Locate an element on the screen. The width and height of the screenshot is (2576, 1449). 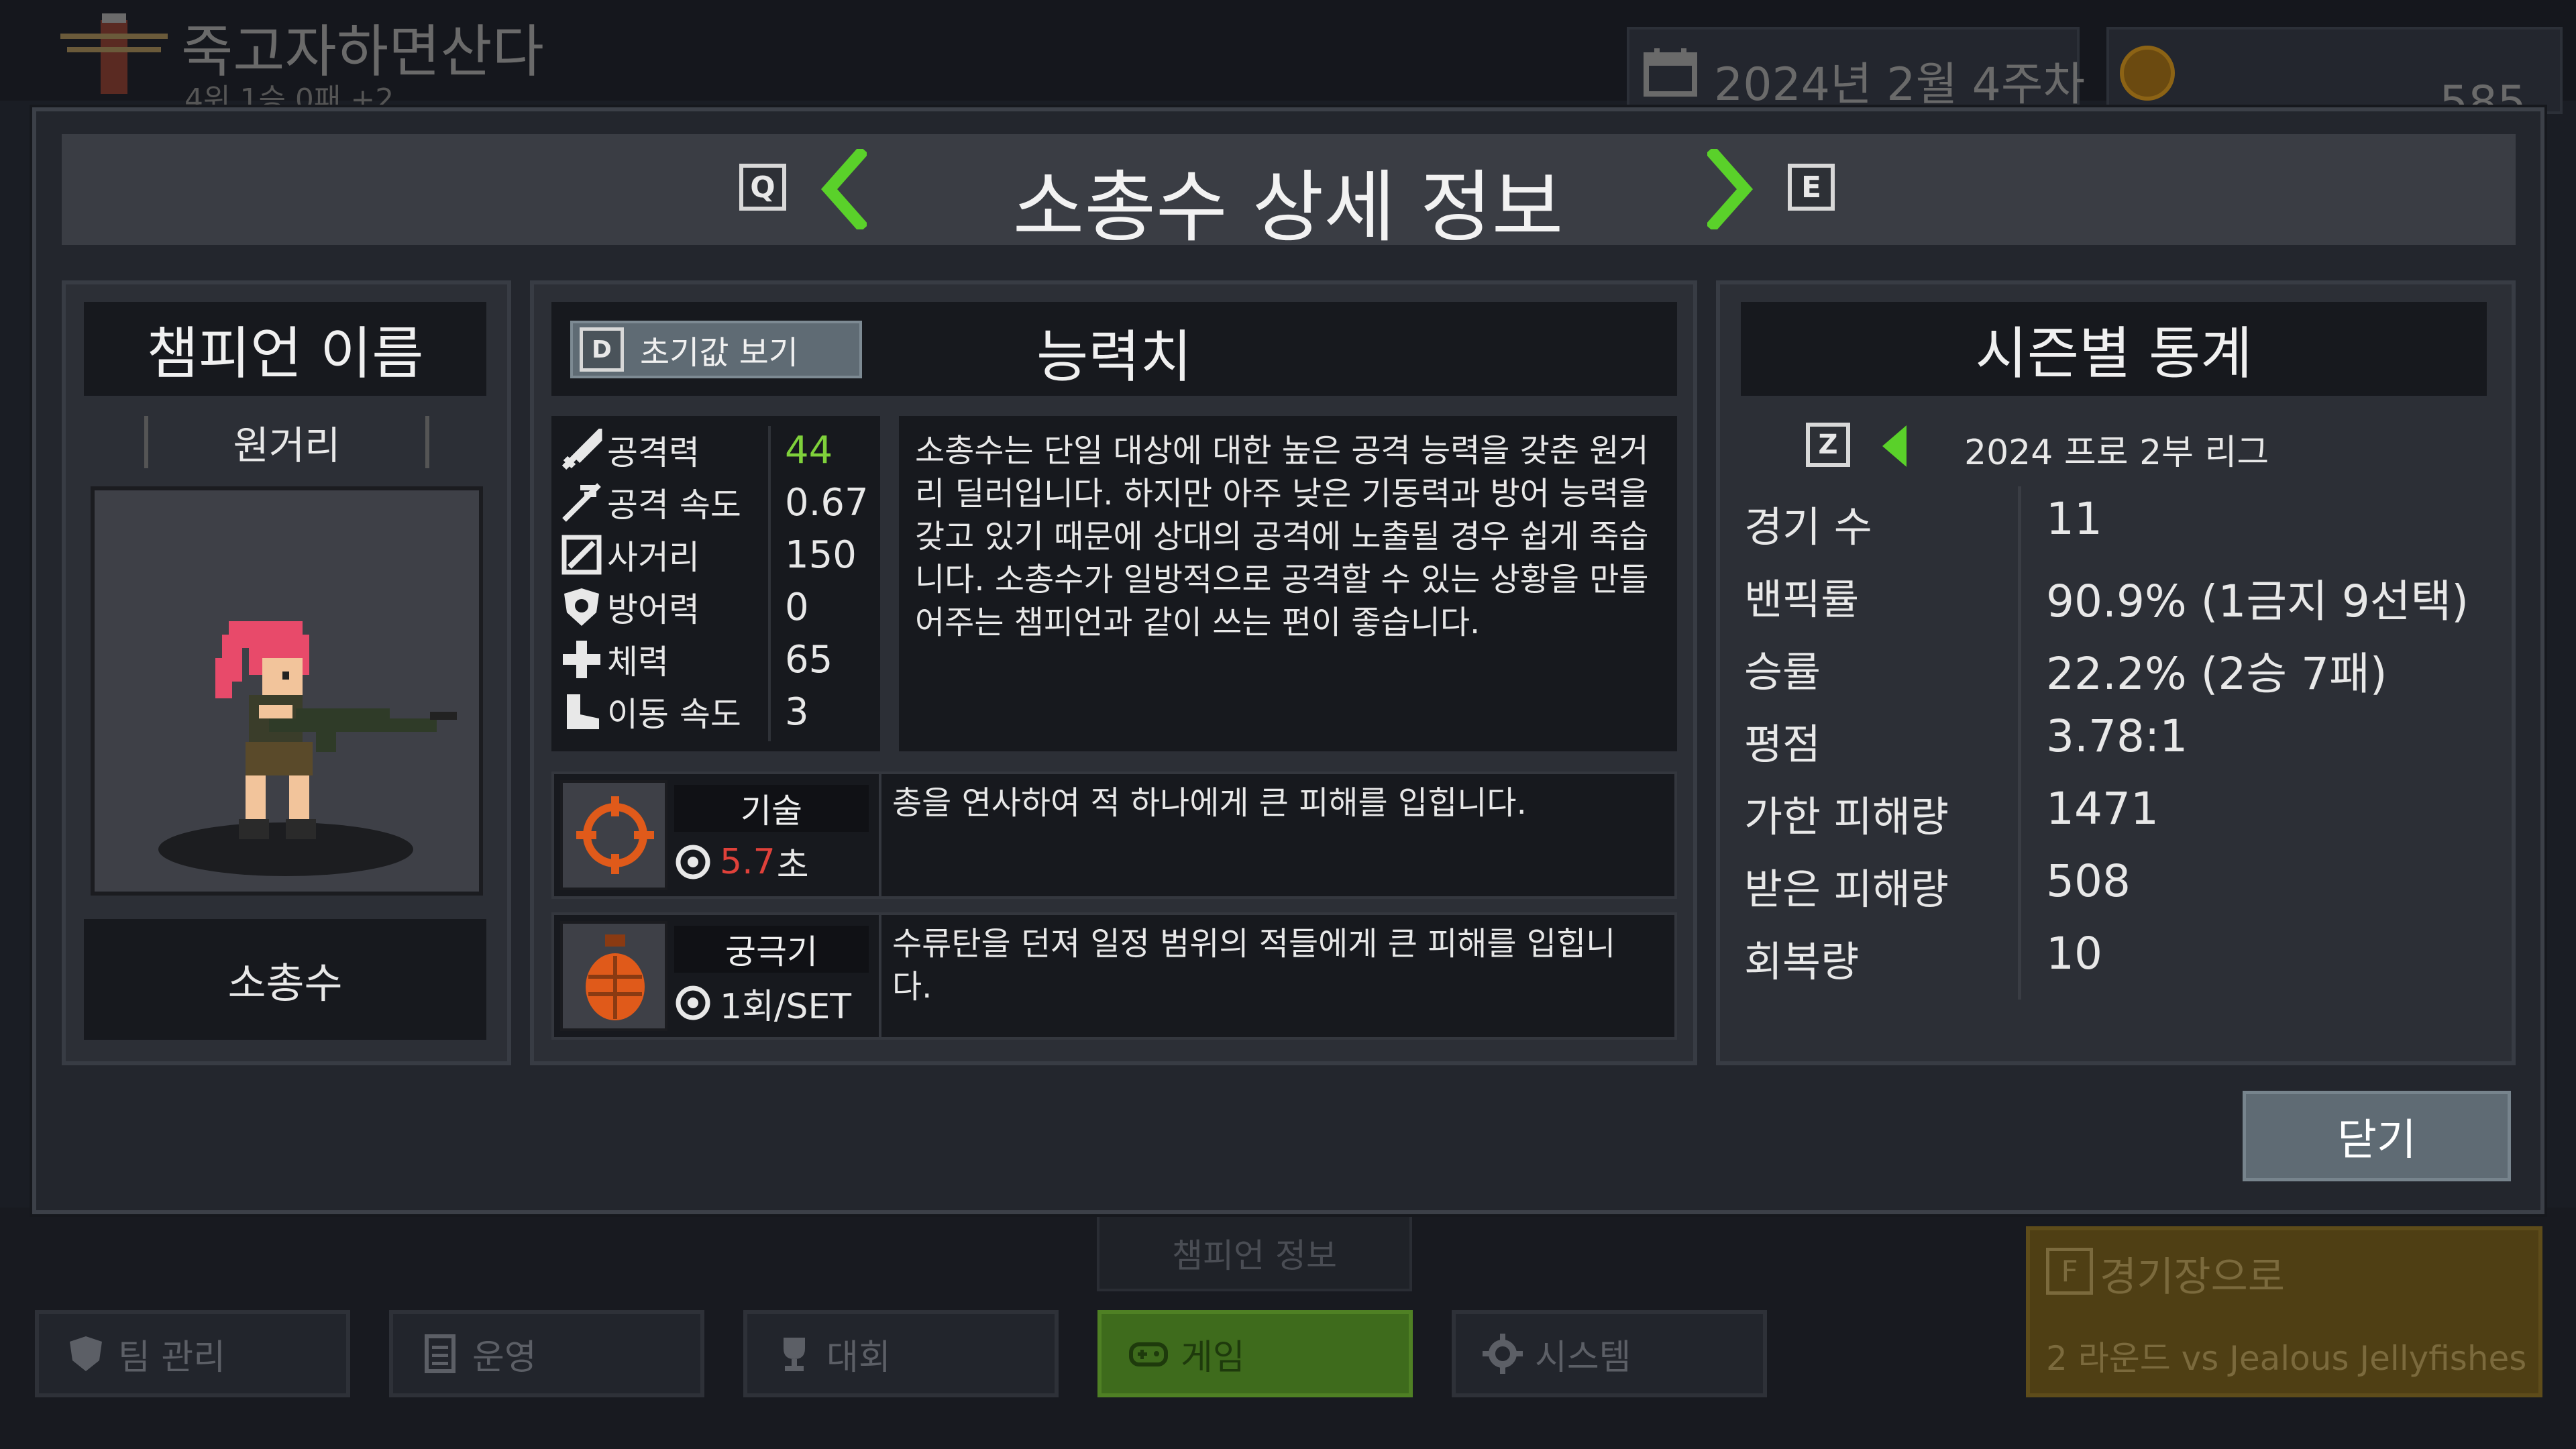
nav-operation: 운영 is located at coordinates (546, 1353).